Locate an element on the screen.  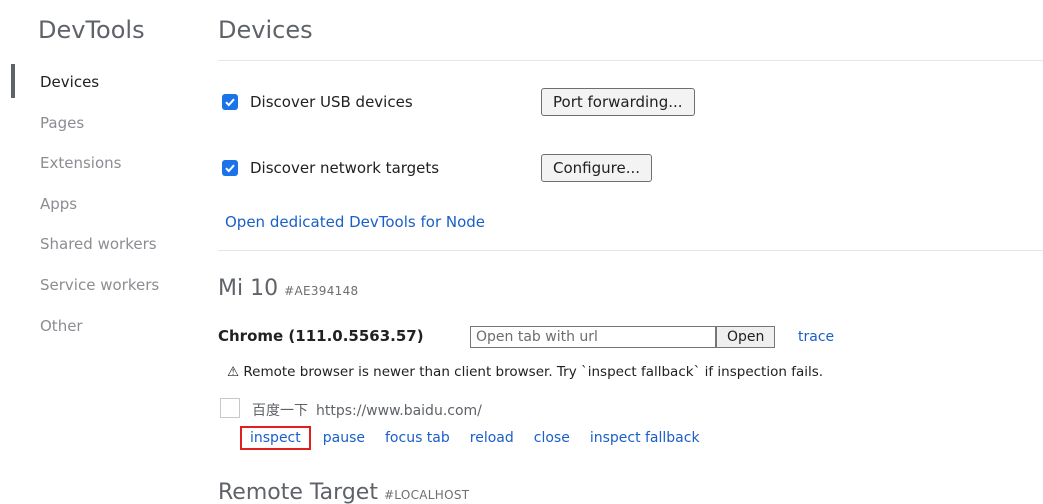
close-link: close is located at coordinates (552, 438).